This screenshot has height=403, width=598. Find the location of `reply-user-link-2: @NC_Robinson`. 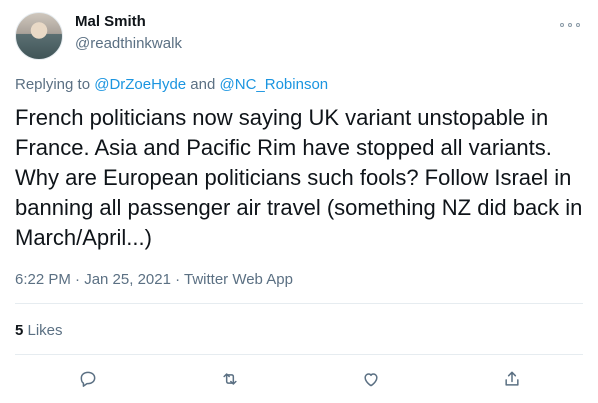

reply-user-link-2: @NC_Robinson is located at coordinates (274, 84).